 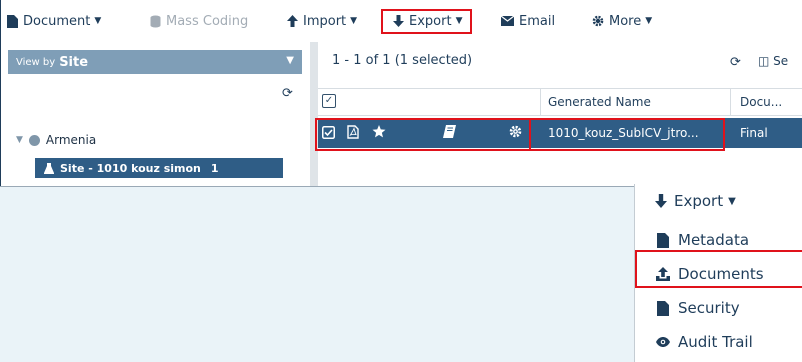 I want to click on site-item-count: 1, so click(x=214, y=168).